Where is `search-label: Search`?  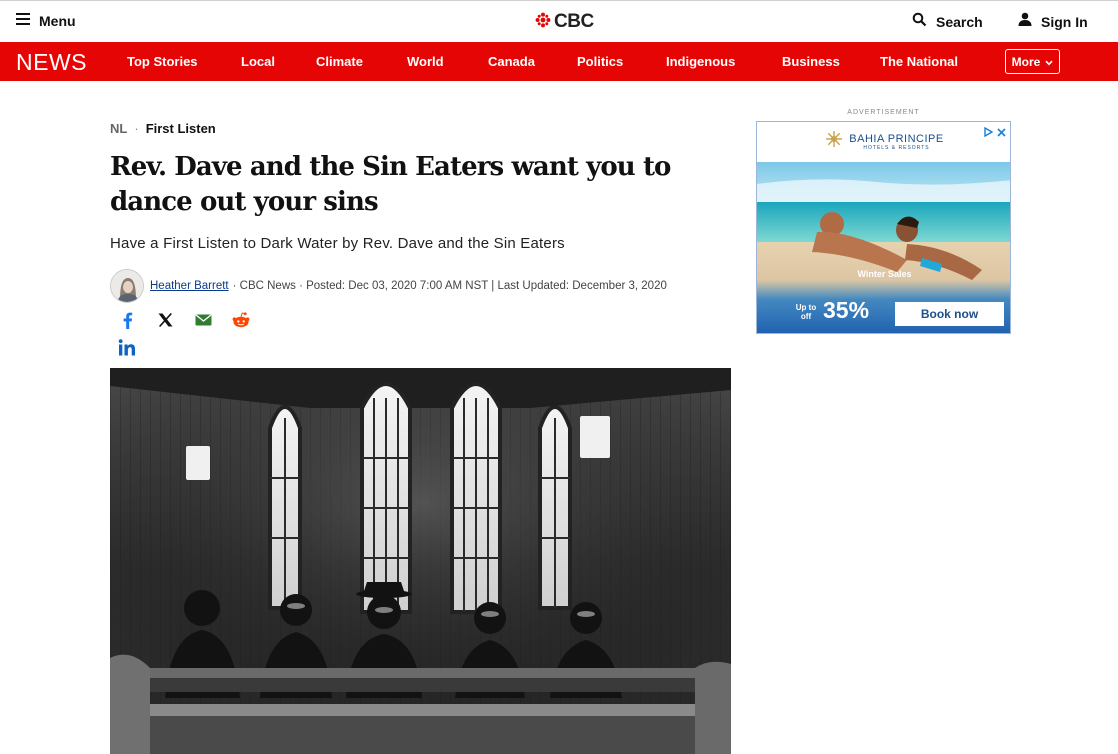
search-label: Search is located at coordinates (959, 22).